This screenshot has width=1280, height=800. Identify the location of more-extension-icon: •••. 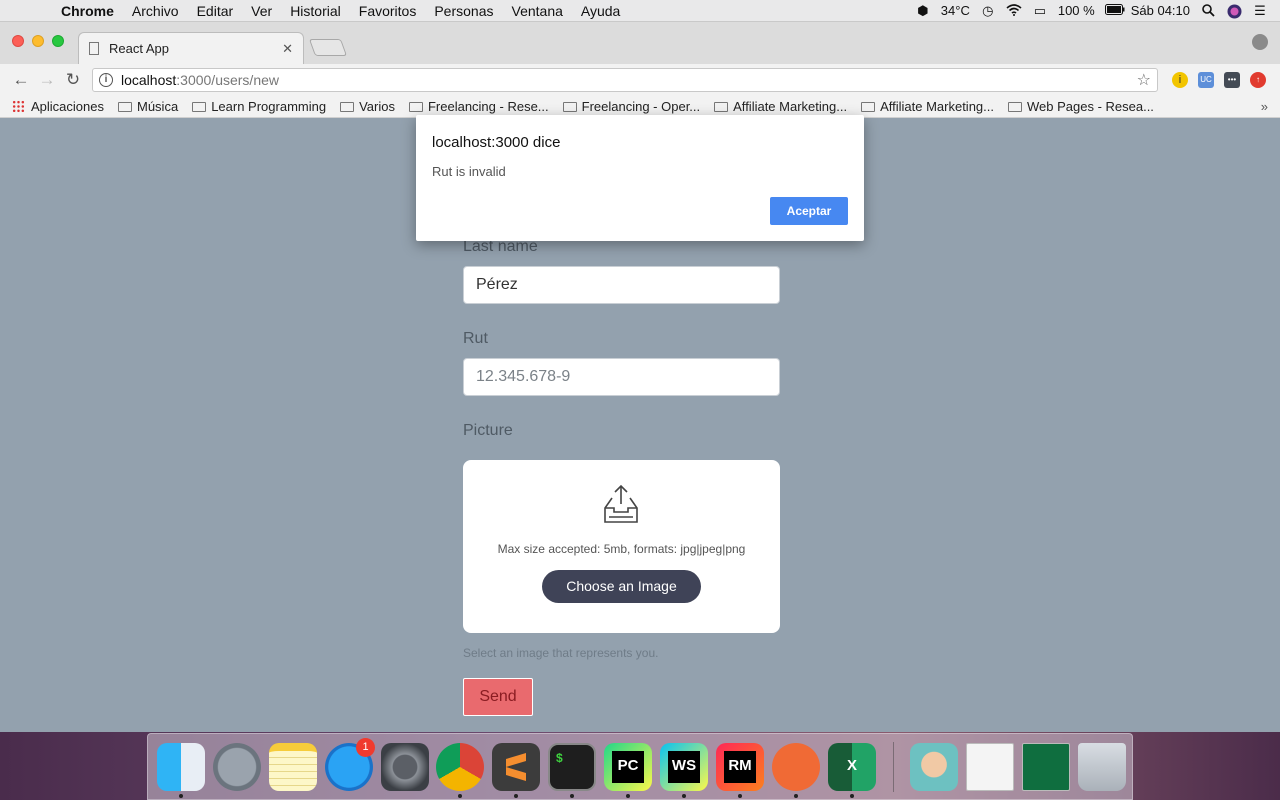
(1232, 80).